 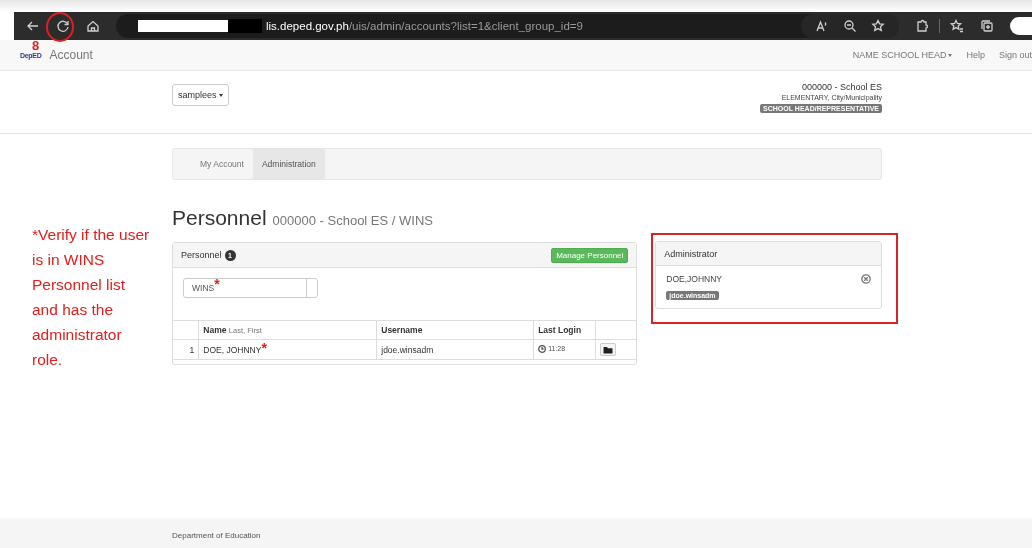 I want to click on zoom-out-icon, so click(x=850, y=26).